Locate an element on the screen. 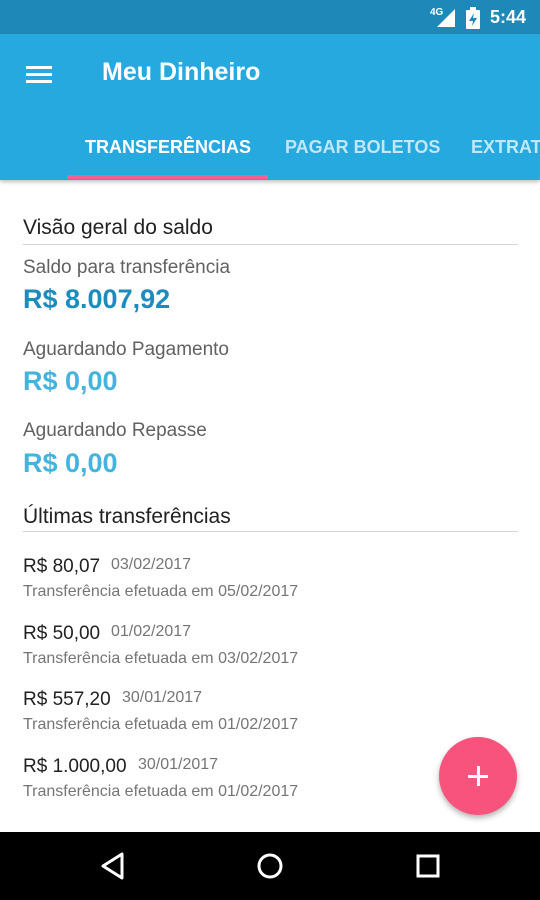  available-balance-amount: R$ 8.007,92 is located at coordinates (97, 299).